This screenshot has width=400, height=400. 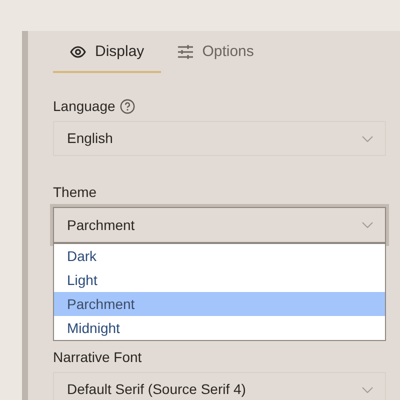 What do you see at coordinates (219, 280) in the screenshot?
I see `dropdown-option: Light` at bounding box center [219, 280].